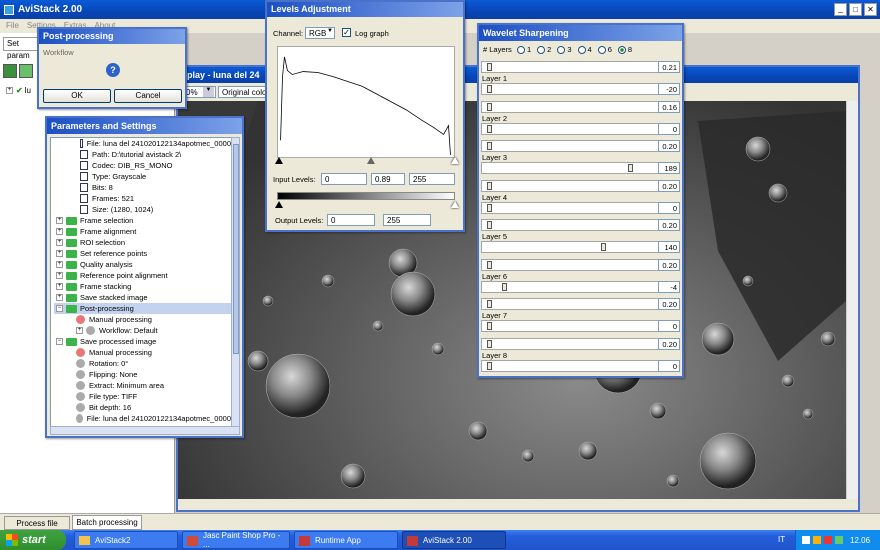 The image size is (880, 550). I want to click on task-avistack-active: AviStack 2.00, so click(454, 540).